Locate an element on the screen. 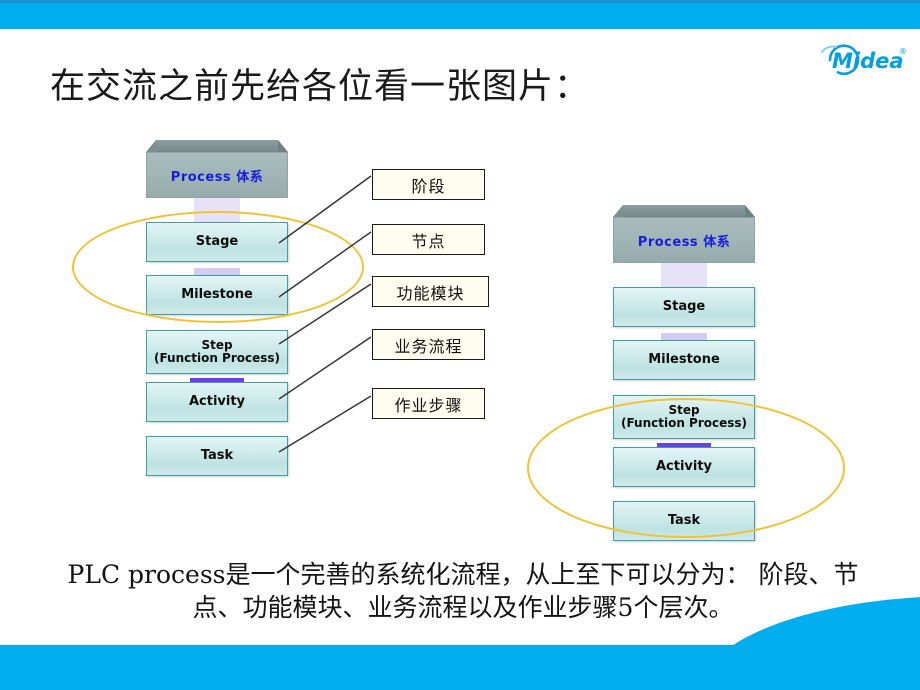 This screenshot has width=920, height=690. callout-label-function-module: 功能模块 is located at coordinates (430, 293).